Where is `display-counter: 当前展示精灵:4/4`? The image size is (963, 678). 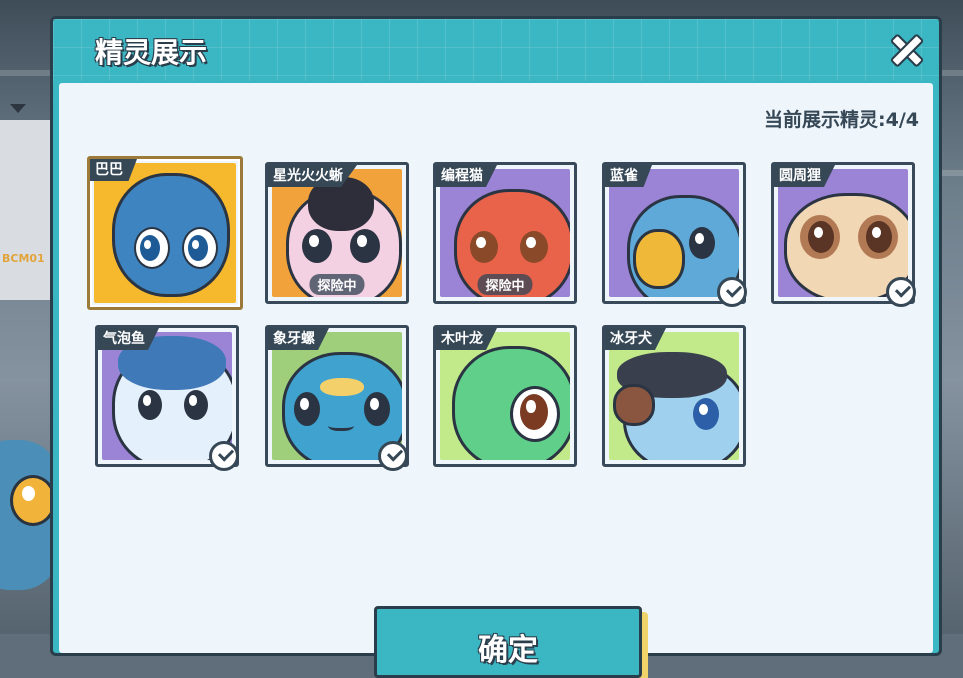 display-counter: 当前展示精灵:4/4 is located at coordinates (841, 120).